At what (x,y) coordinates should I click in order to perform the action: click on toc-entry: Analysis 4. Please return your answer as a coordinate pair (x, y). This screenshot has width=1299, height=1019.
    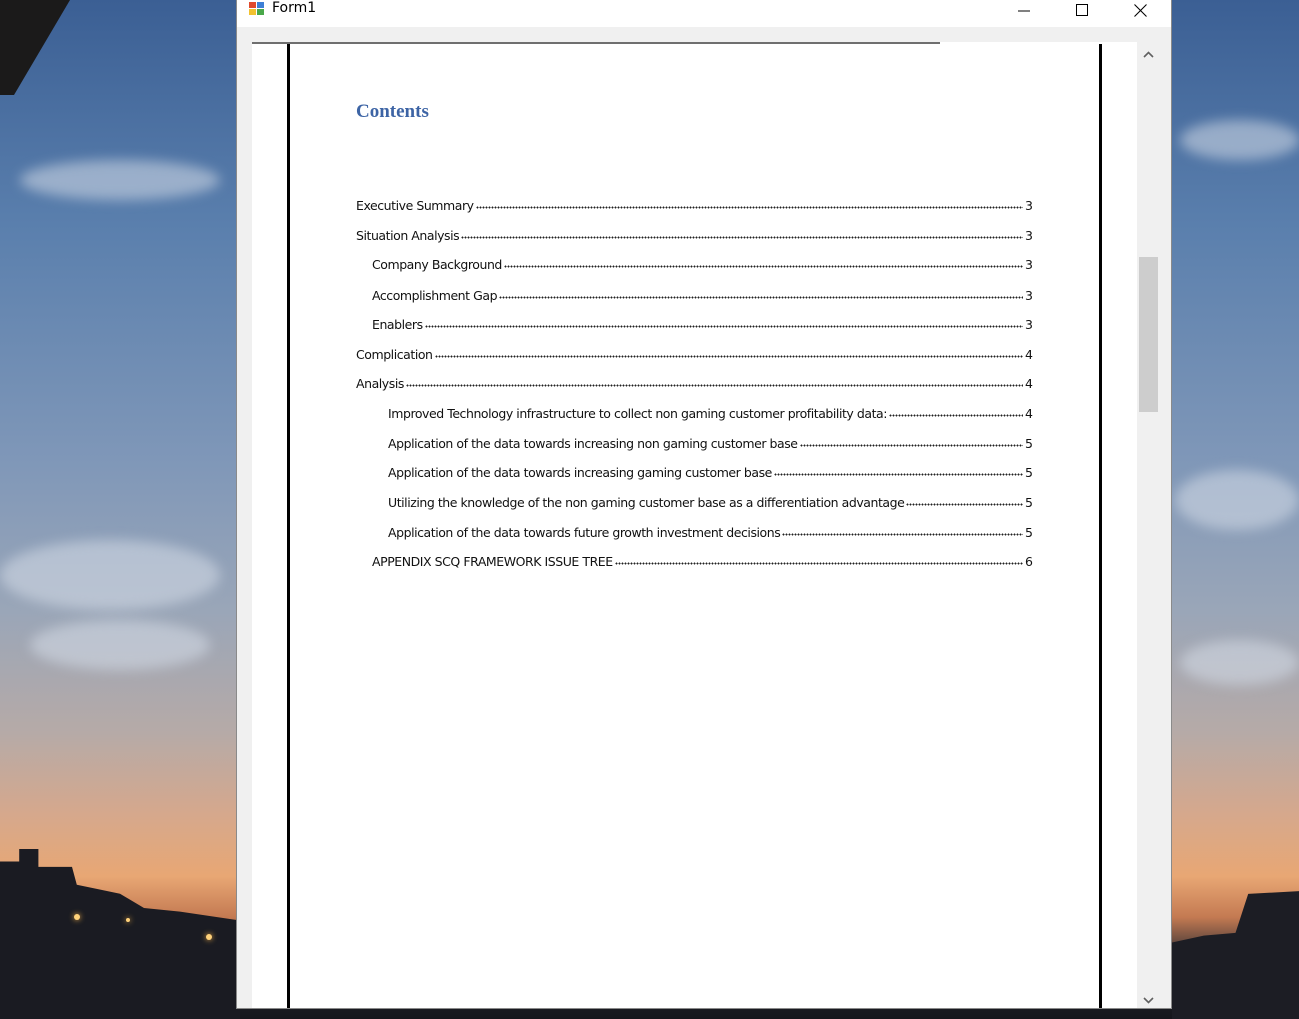
    Looking at the image, I should click on (694, 382).